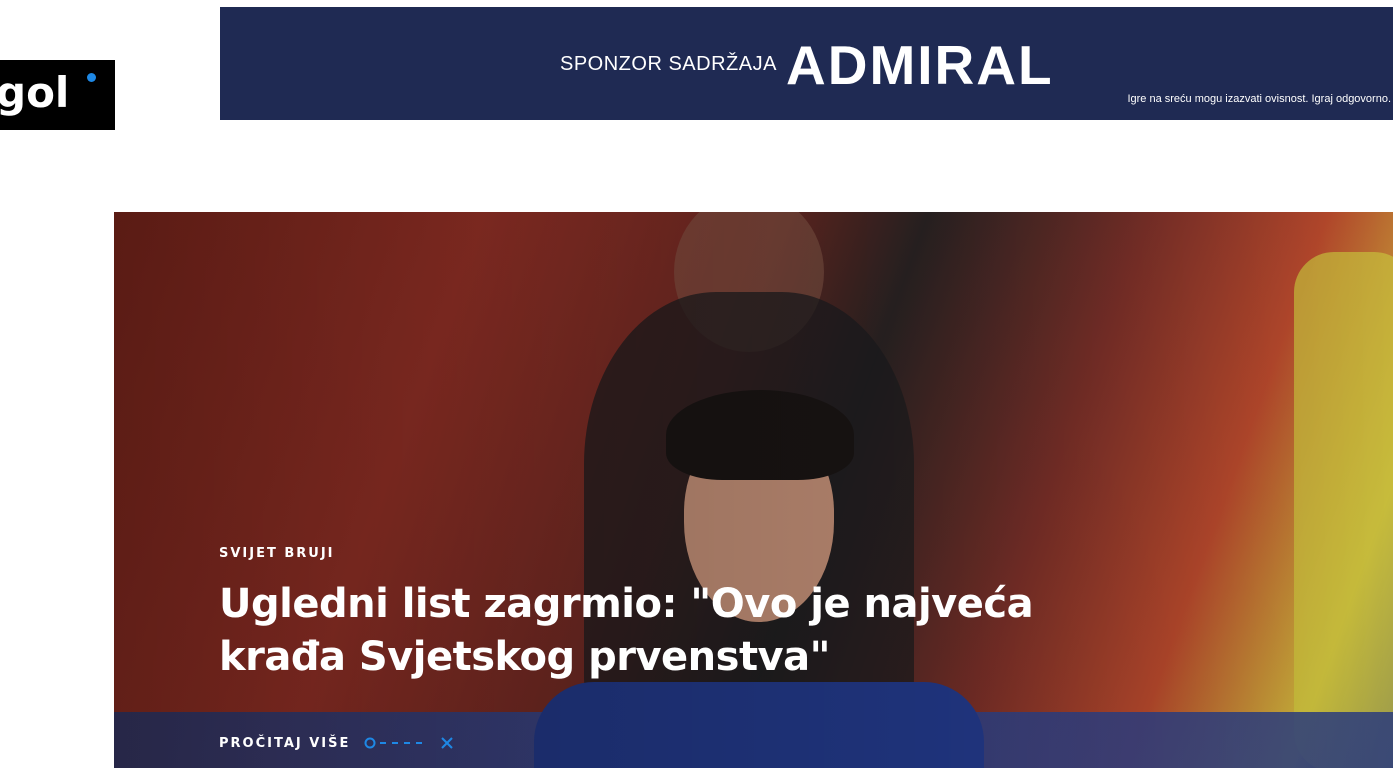 The height and width of the screenshot is (768, 1393). I want to click on circle-dashes-x-icon, so click(410, 743).